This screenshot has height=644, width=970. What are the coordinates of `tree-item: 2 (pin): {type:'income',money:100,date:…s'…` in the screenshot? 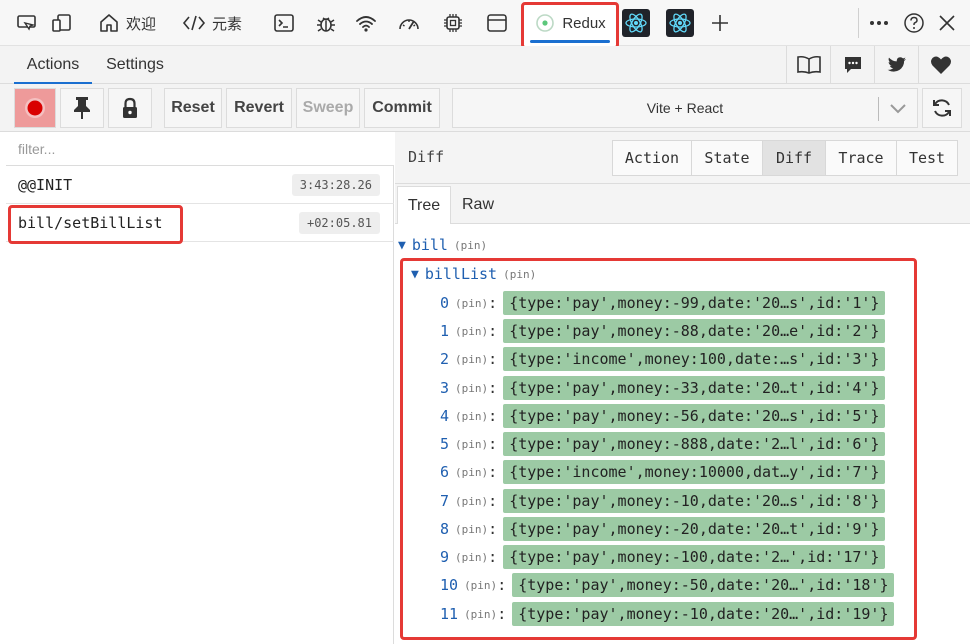 It's located at (663, 359).